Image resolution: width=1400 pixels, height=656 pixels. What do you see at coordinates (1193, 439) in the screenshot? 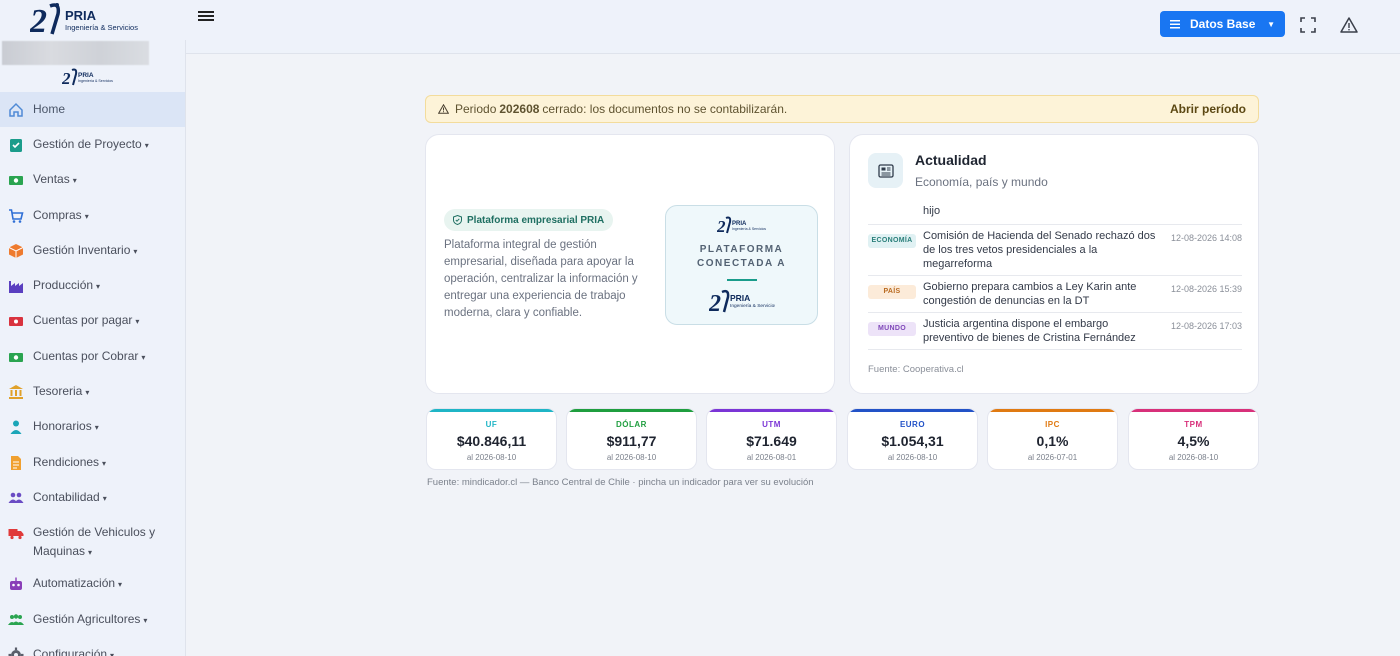
I see `indicator-tpm: TPM 4,5% al 2026-08-10` at bounding box center [1193, 439].